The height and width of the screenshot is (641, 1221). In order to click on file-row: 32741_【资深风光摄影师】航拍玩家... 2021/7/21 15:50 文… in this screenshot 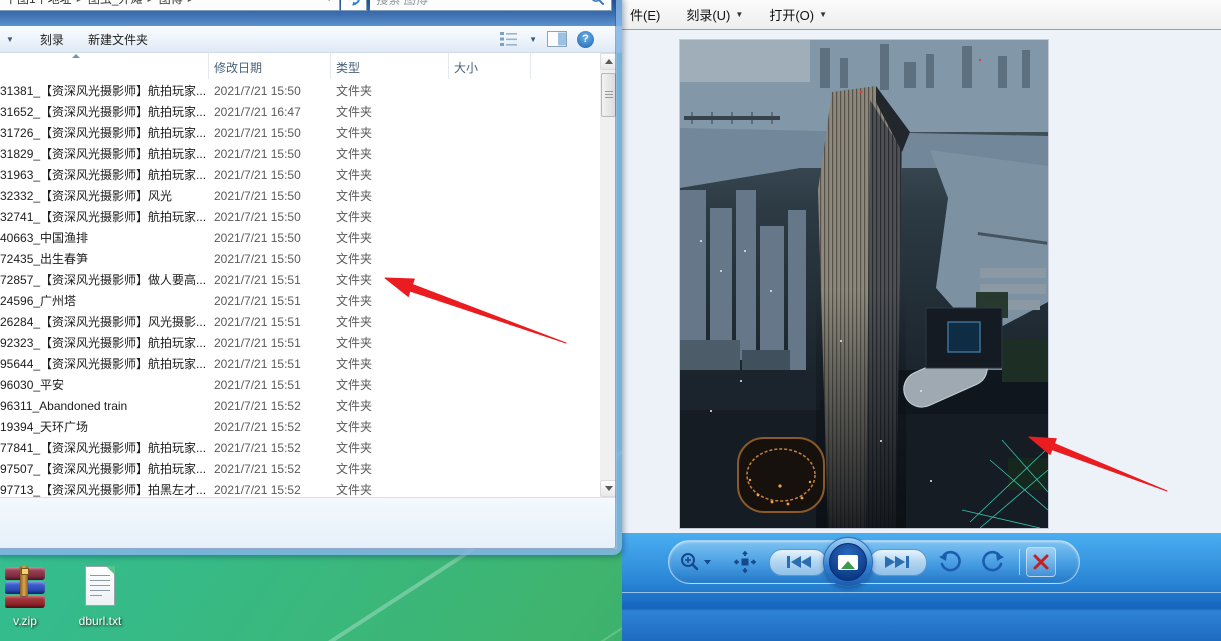, I will do `click(300, 216)`.